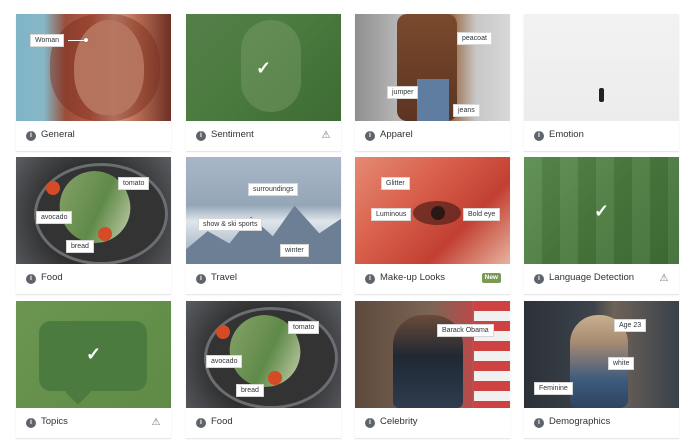 The image size is (692, 440). I want to click on thumbnail-general: Woman, so click(93, 67).